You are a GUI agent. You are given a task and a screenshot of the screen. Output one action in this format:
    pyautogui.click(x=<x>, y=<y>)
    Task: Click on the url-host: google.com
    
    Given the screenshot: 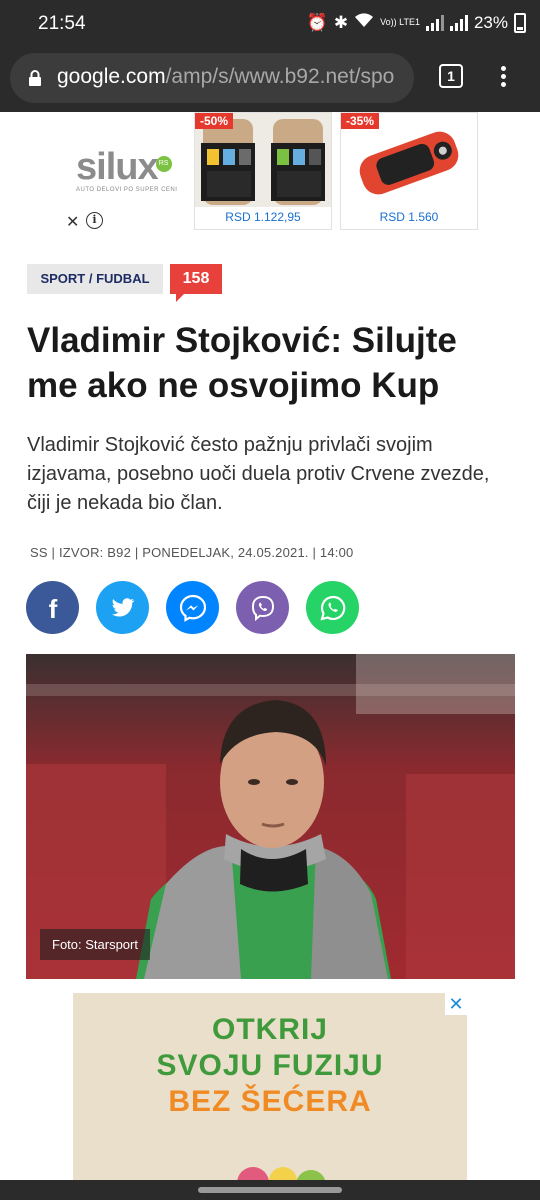 What is the action you would take?
    pyautogui.click(x=111, y=76)
    